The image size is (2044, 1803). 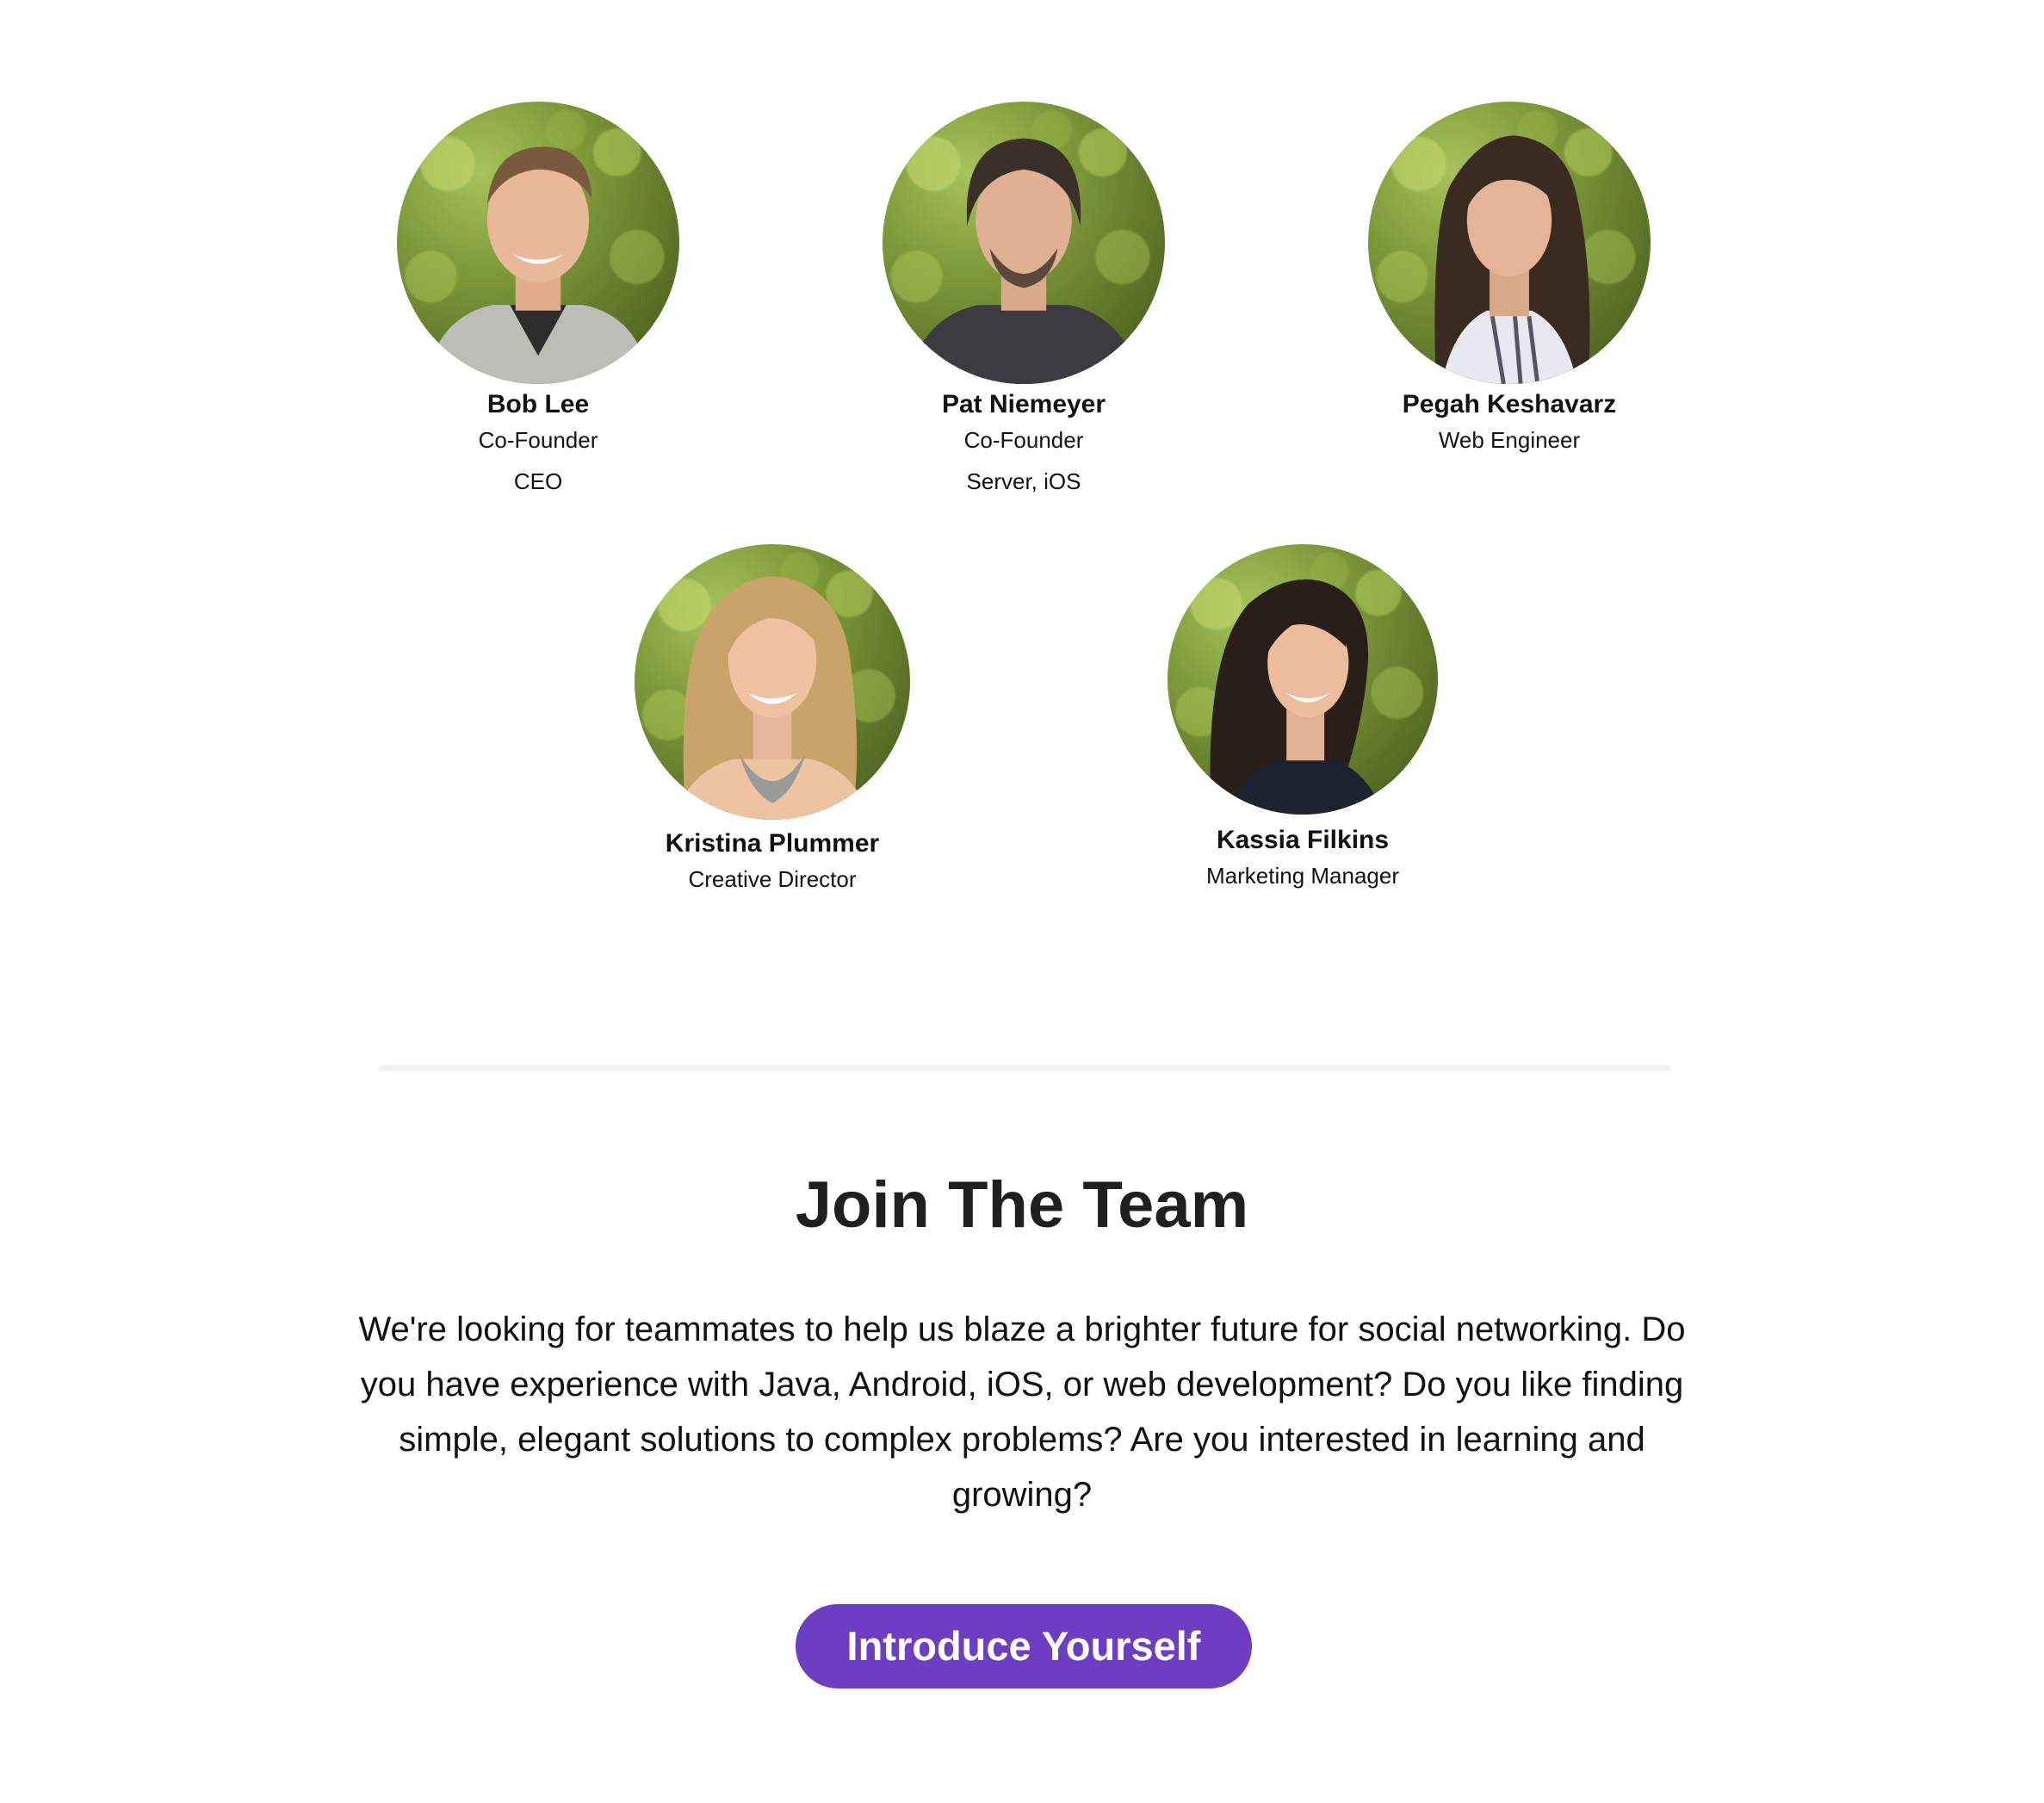 I want to click on team-member-pat-niemeyer: Pat Niemeyer Co-Founder Server, iOS, so click(x=1024, y=298).